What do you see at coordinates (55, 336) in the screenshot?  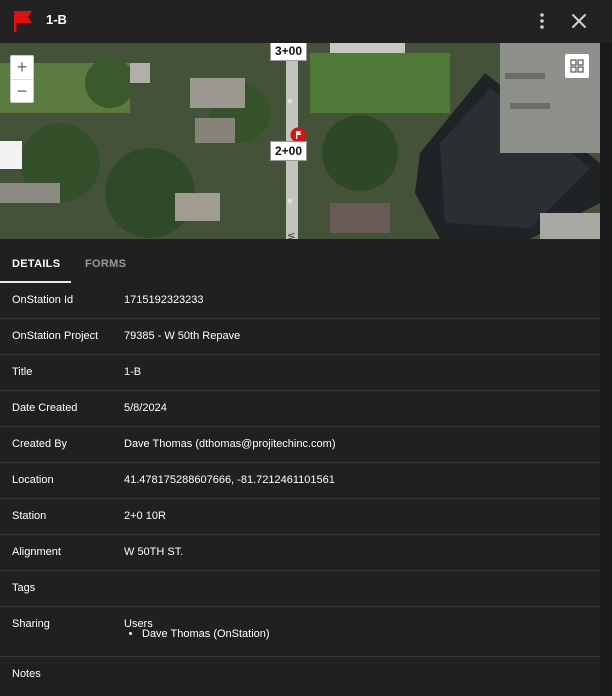 I see `detail-label: OnStation Project` at bounding box center [55, 336].